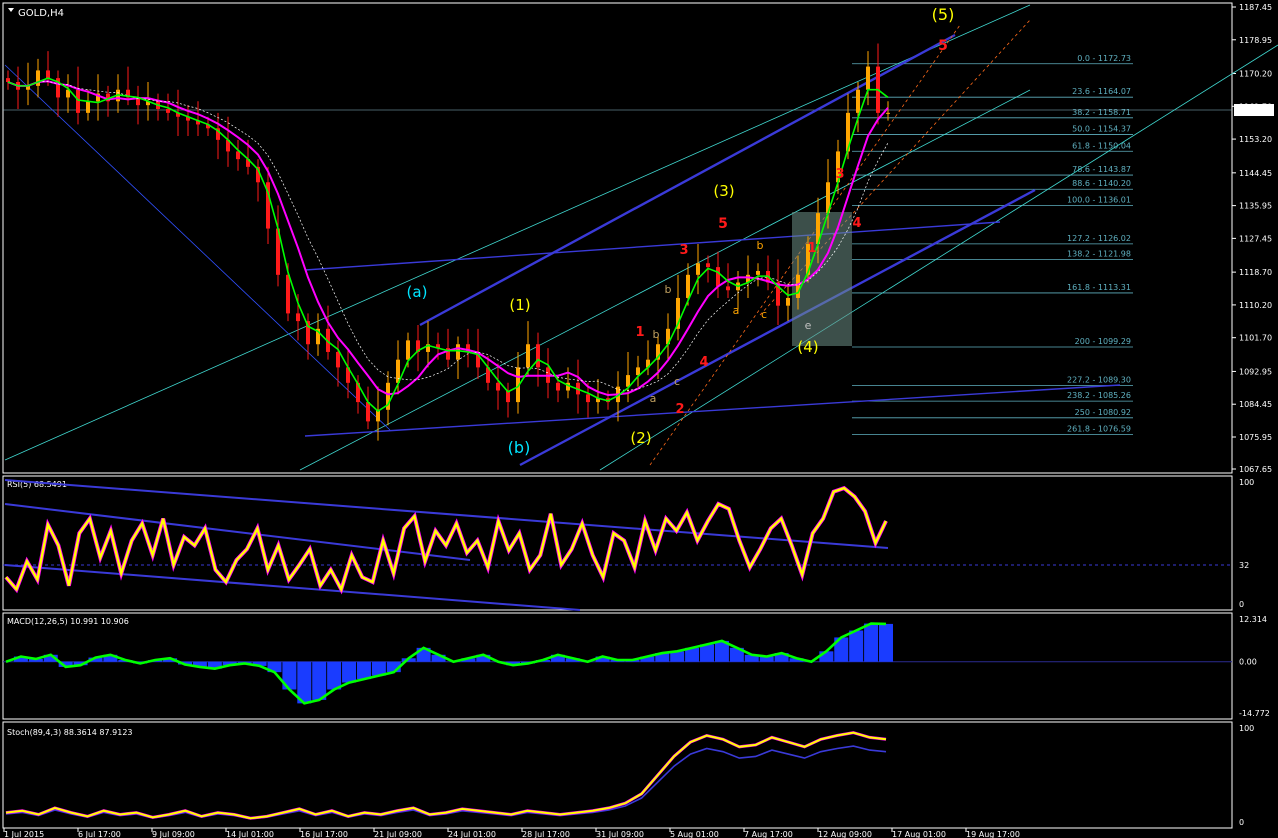  Describe the element at coordinates (1248, 662) in the screenshot. I see `macd-scale-label: 0.00` at that location.